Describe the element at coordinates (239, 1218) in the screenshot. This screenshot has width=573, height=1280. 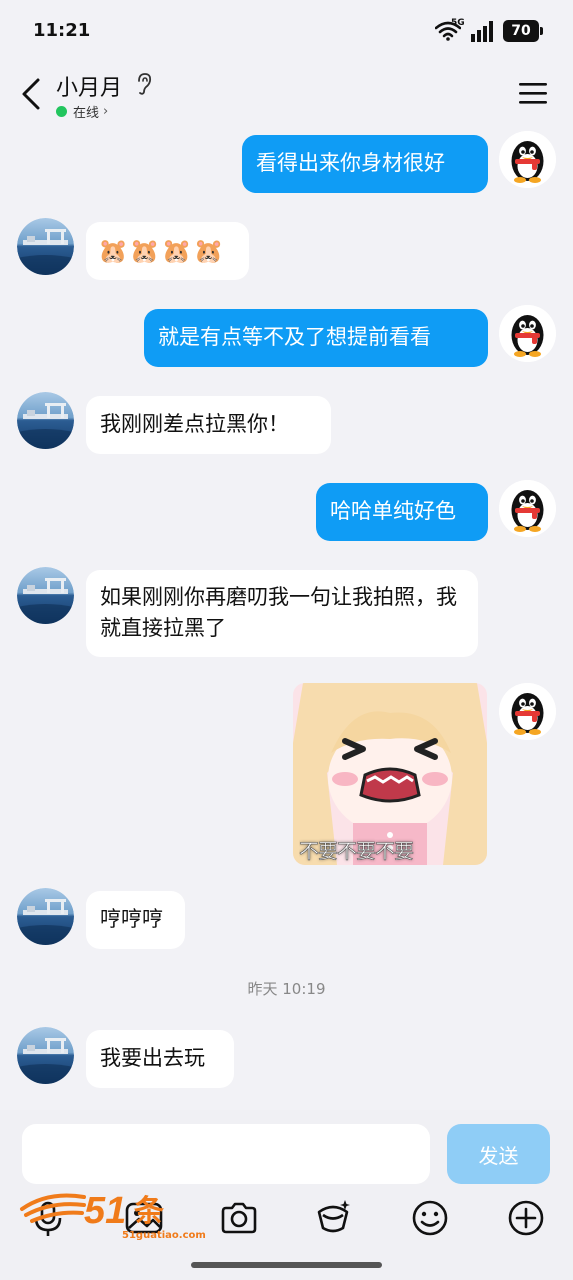
I see `camera-icon` at that location.